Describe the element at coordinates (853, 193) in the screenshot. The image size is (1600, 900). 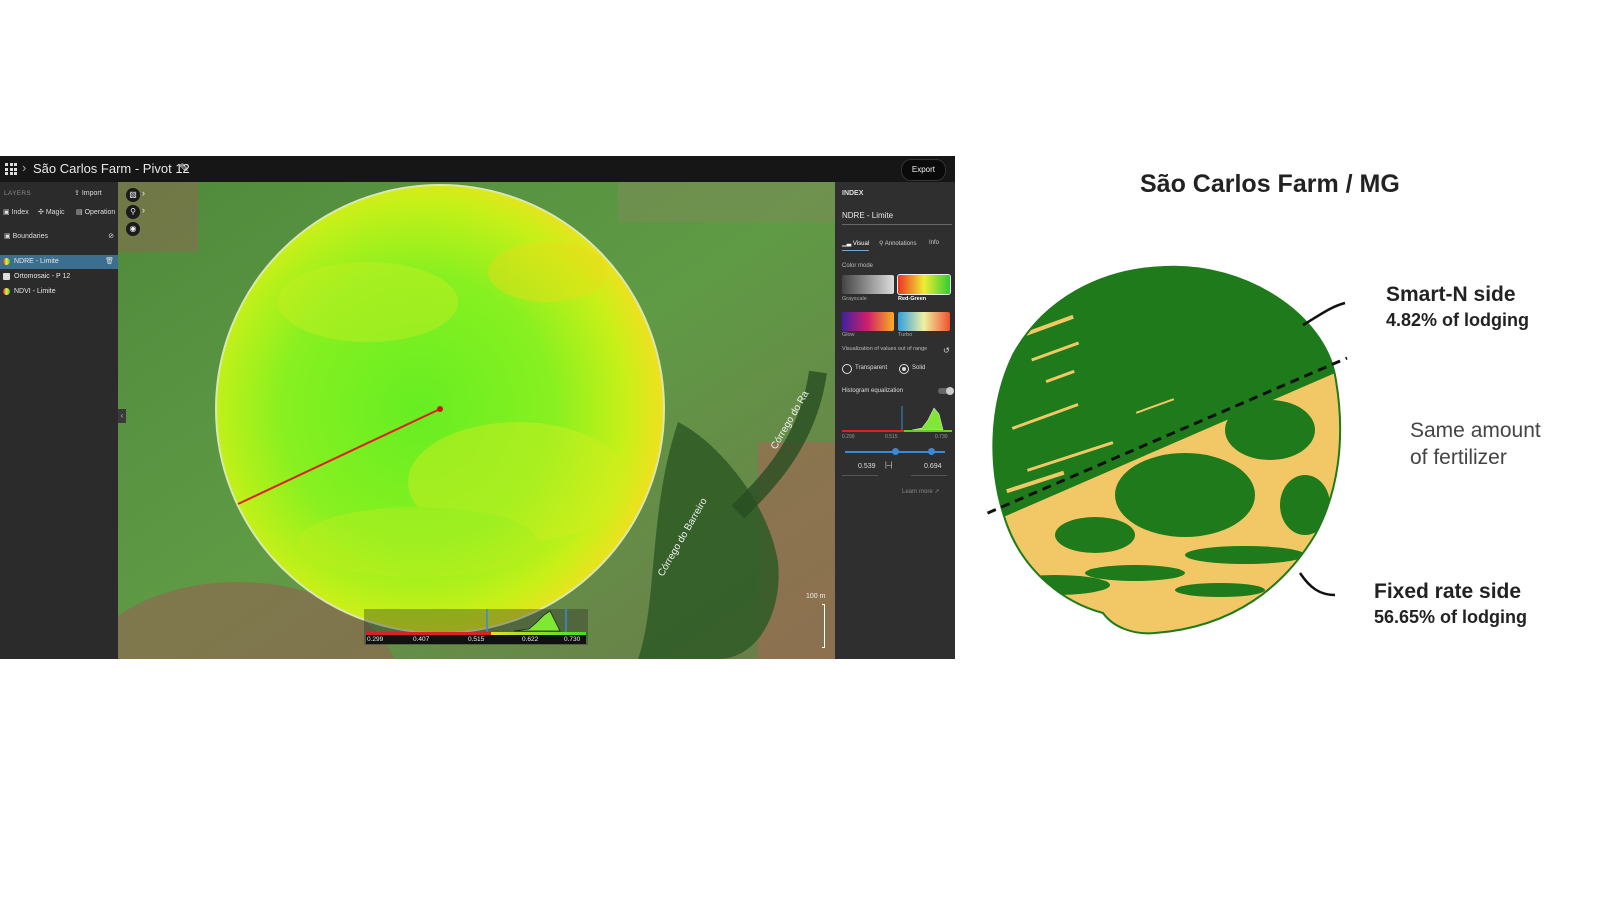
I see `index-heading: INDEX` at that location.